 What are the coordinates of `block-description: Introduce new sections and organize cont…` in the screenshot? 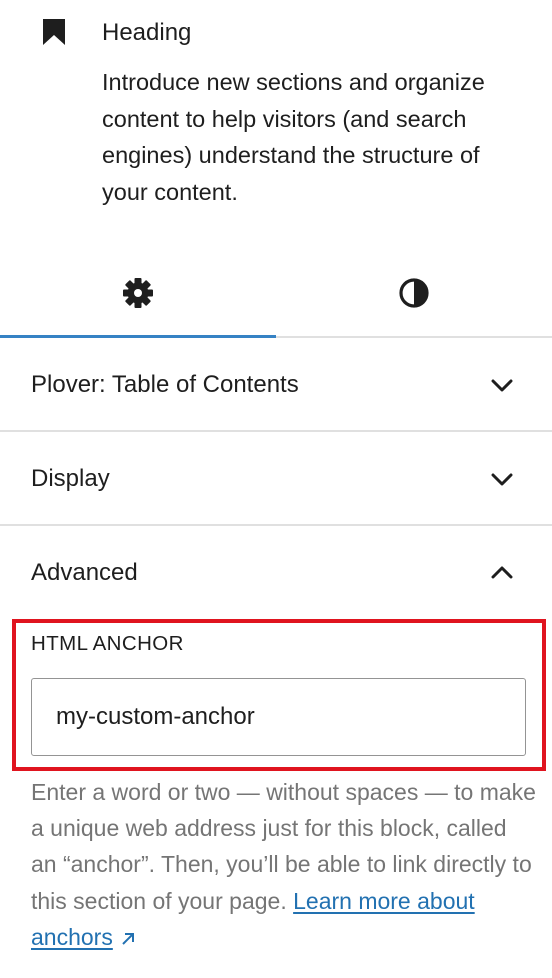 It's located at (293, 137).